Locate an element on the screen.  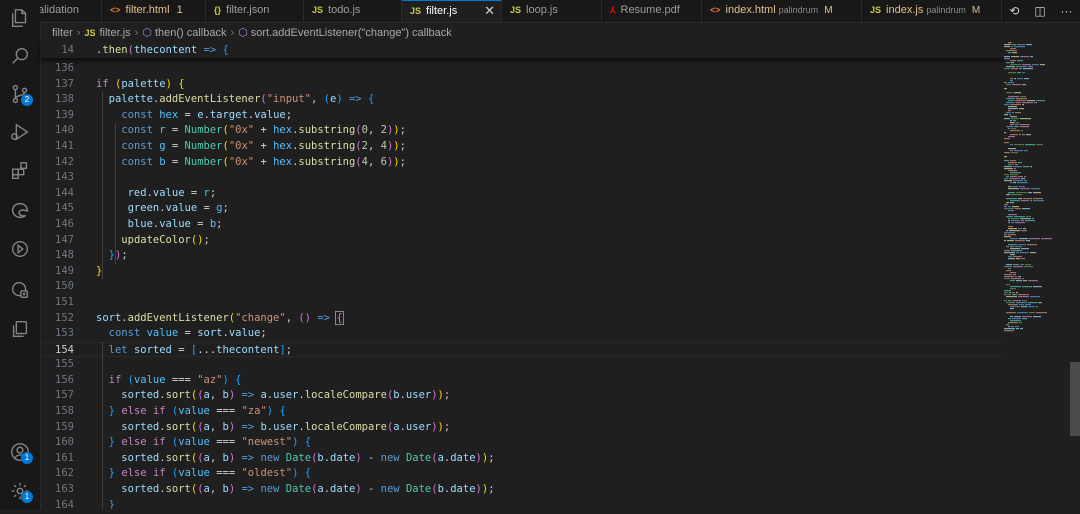
code-line: 139 const hex = e.target.value; is located at coordinates (522, 116).